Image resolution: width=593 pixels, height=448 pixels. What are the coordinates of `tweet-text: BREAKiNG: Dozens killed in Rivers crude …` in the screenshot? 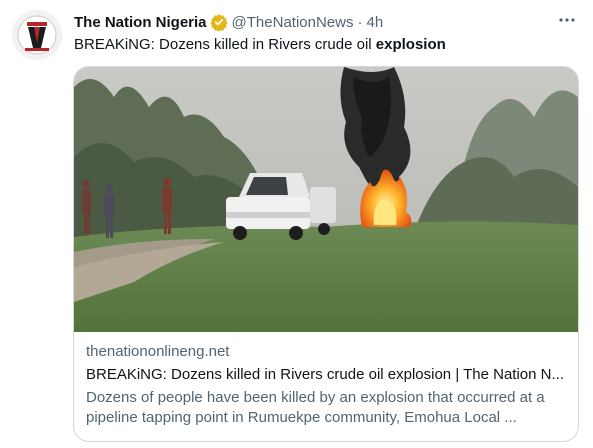 It's located at (260, 45).